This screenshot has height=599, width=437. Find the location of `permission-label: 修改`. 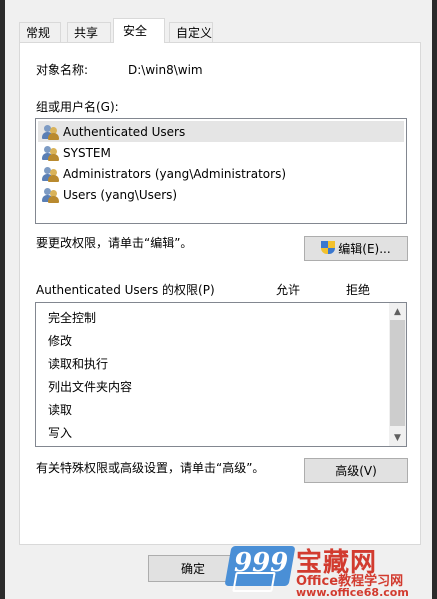

permission-label: 修改 is located at coordinates (60, 341).